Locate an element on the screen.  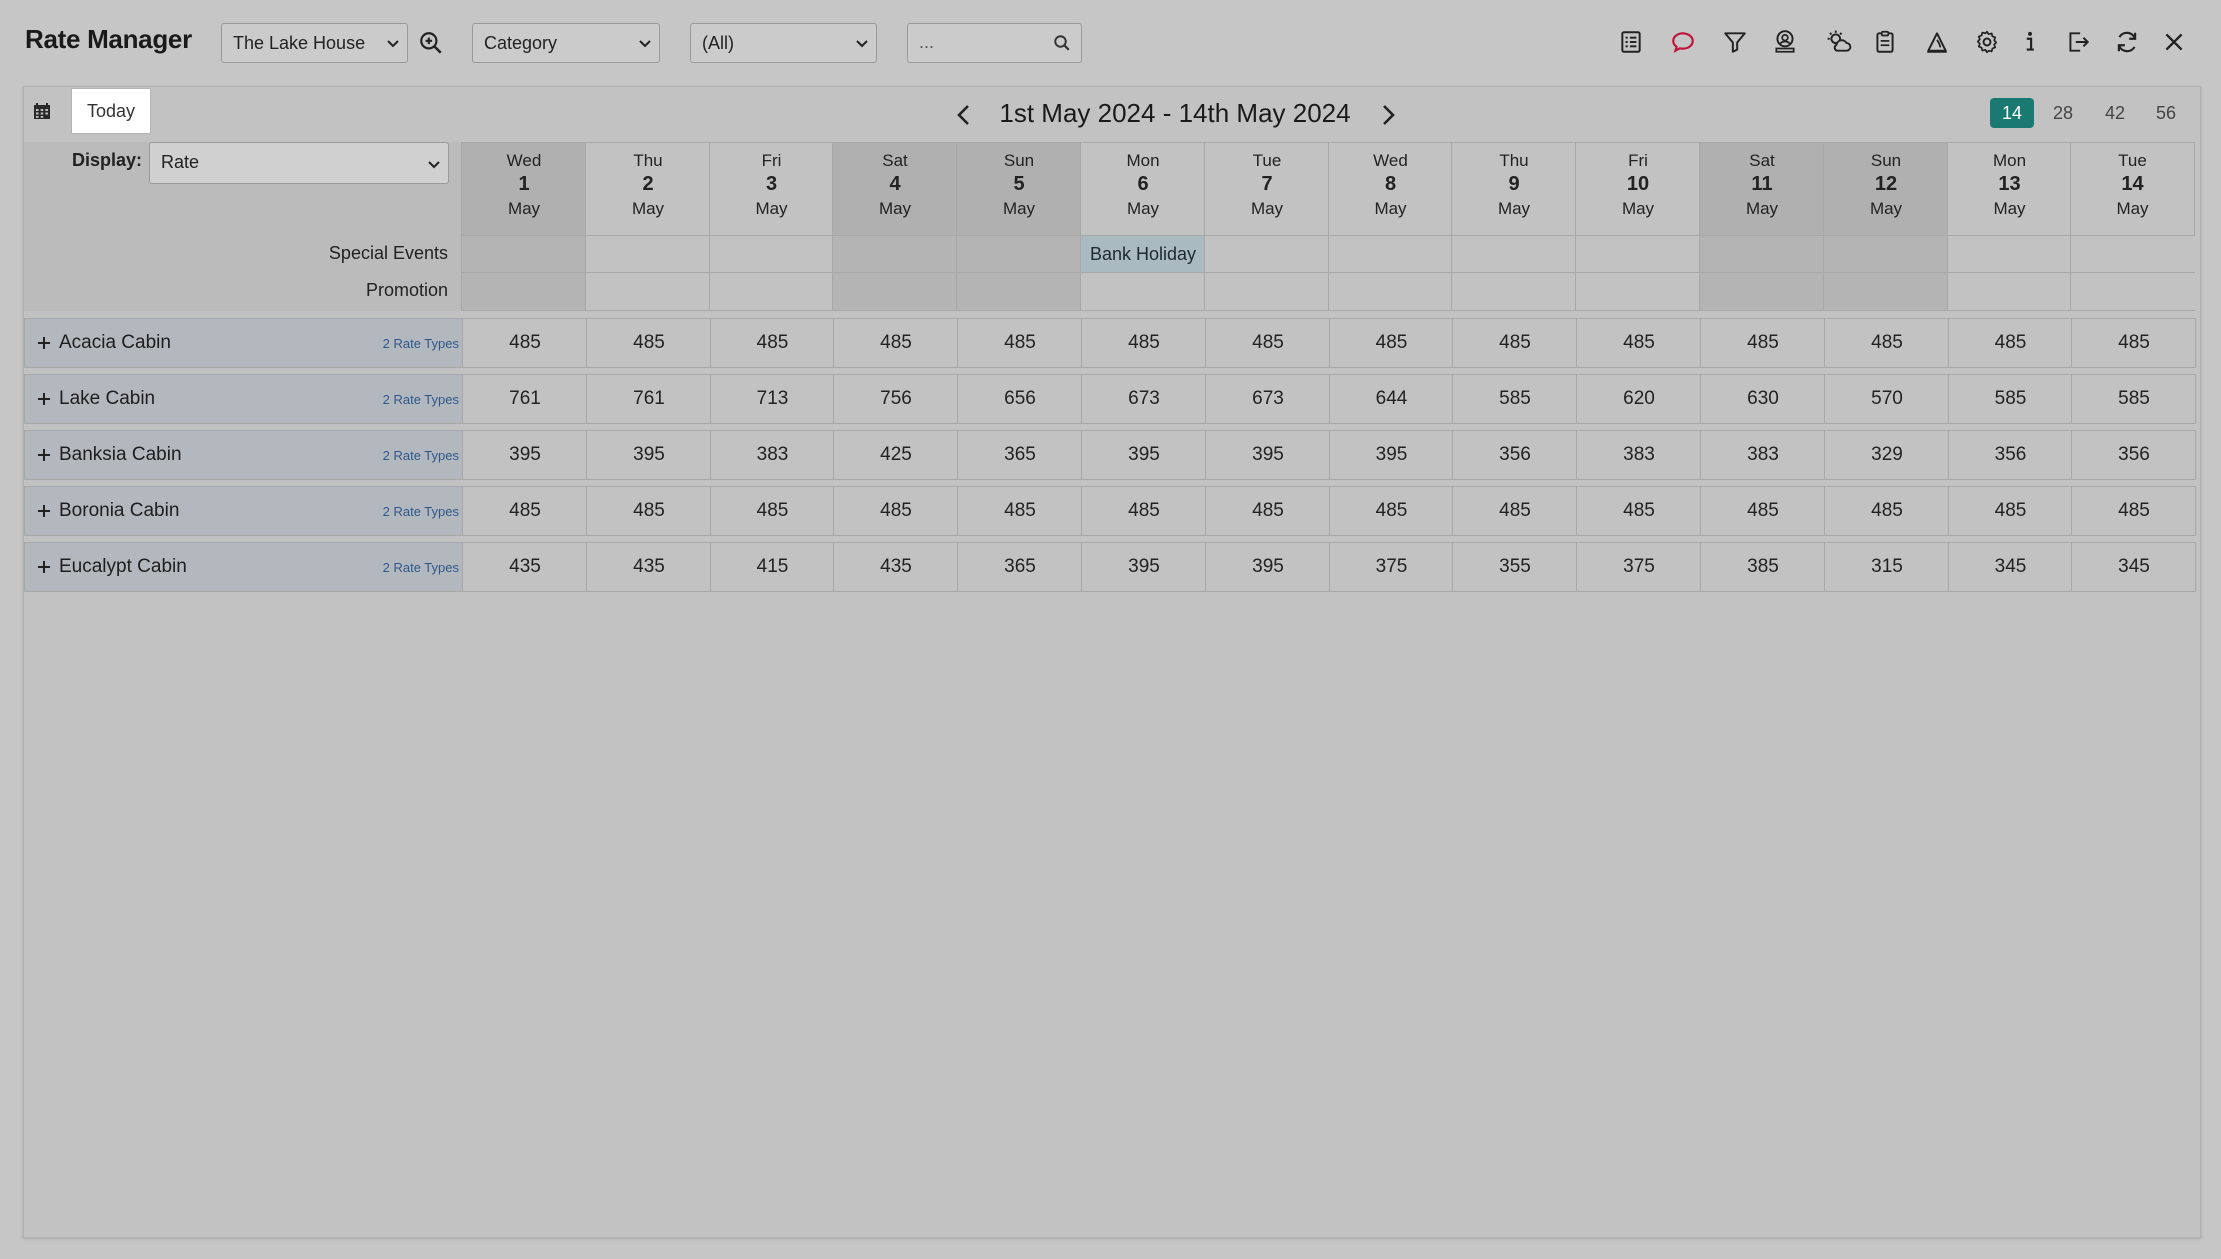
rate-cell: 630 is located at coordinates (1762, 399).